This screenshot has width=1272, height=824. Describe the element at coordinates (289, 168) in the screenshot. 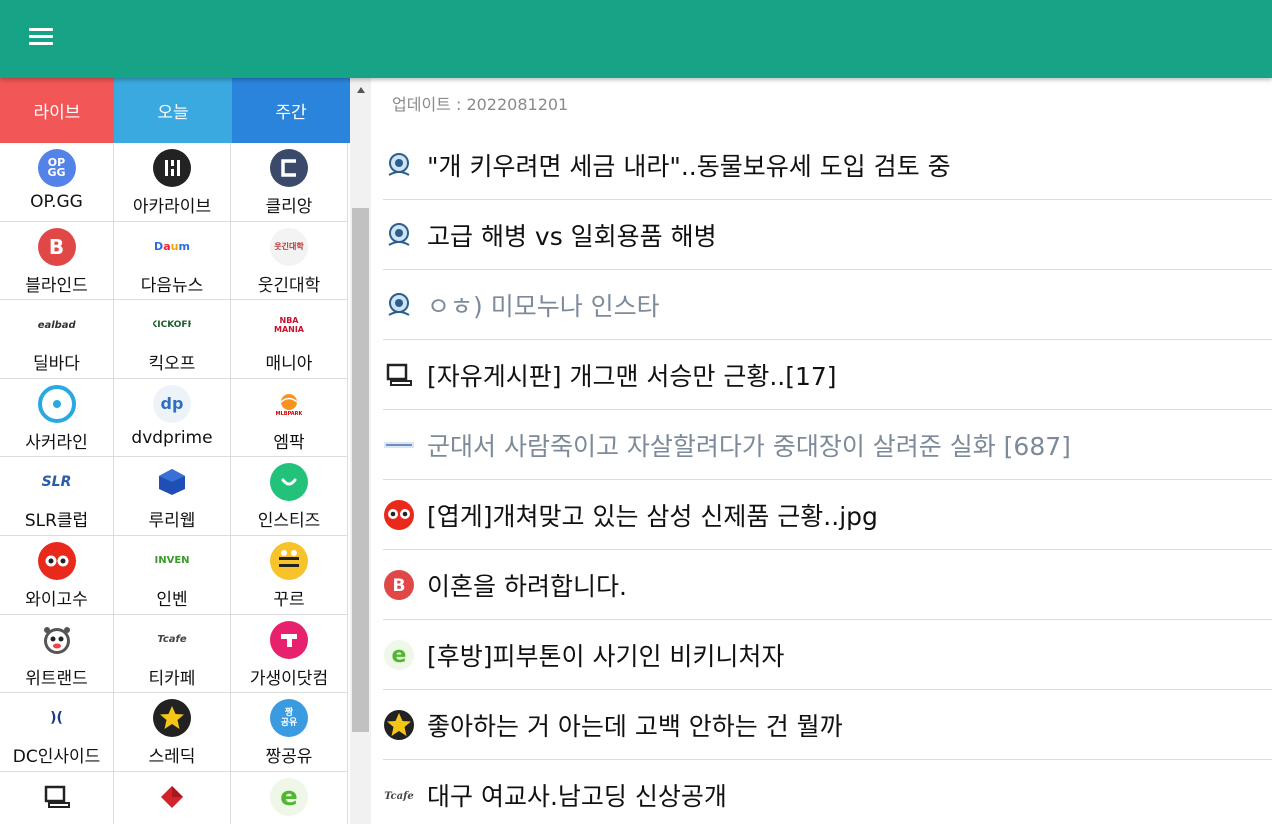

I see `clien-logo-icon` at that location.